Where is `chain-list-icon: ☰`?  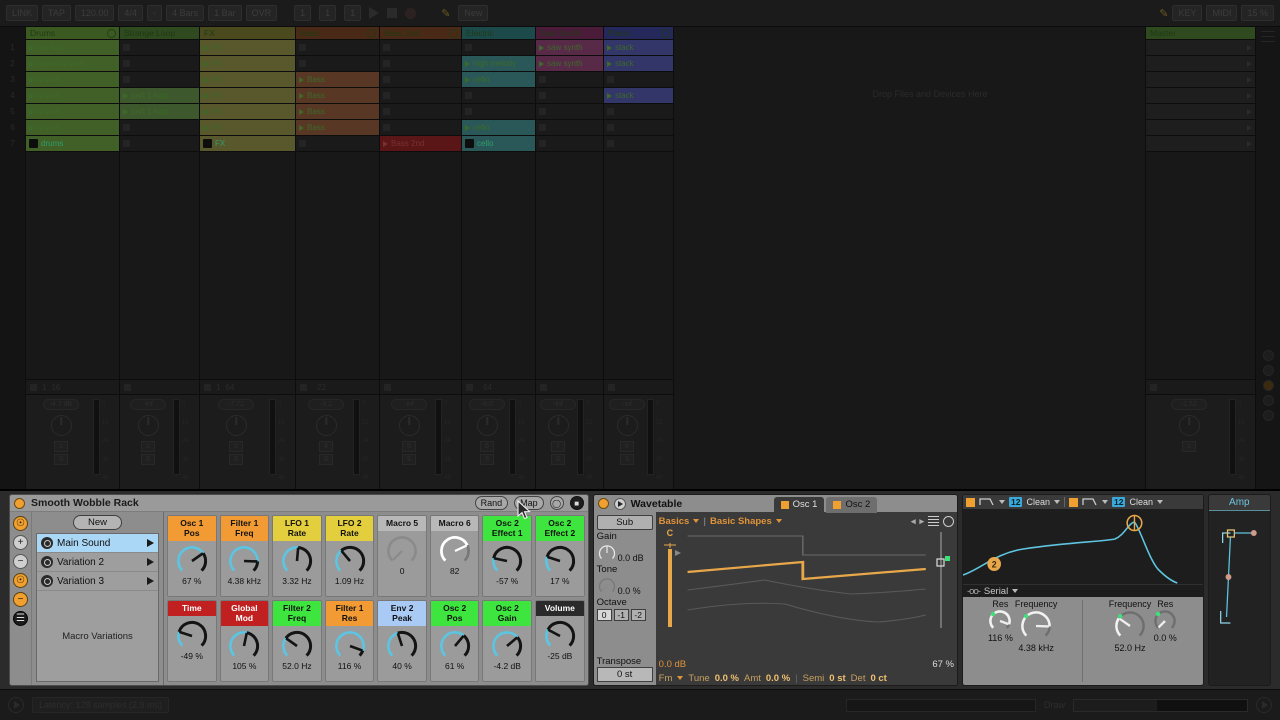 chain-list-icon: ☰ is located at coordinates (20, 618).